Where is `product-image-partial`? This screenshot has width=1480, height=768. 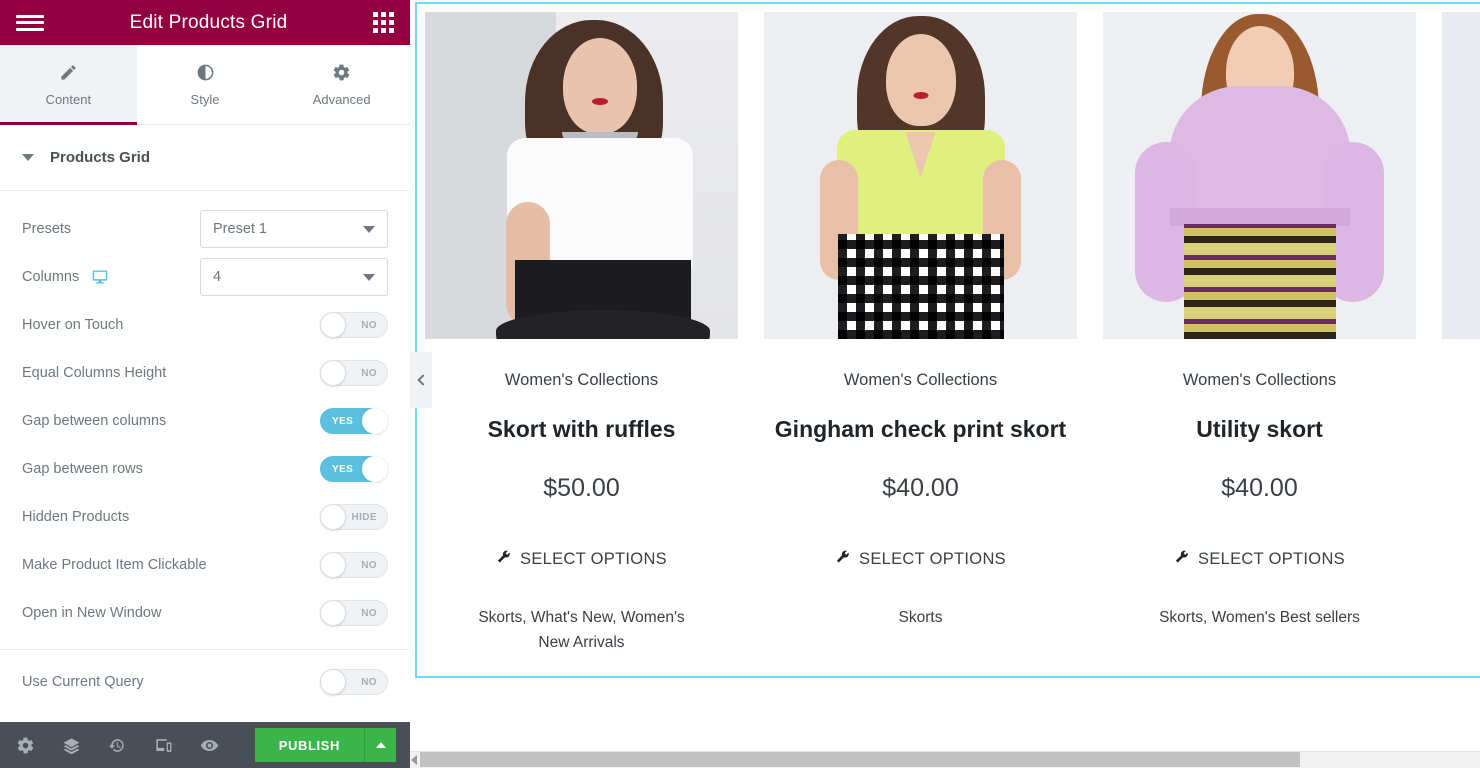
product-image-partial is located at coordinates (1461, 175).